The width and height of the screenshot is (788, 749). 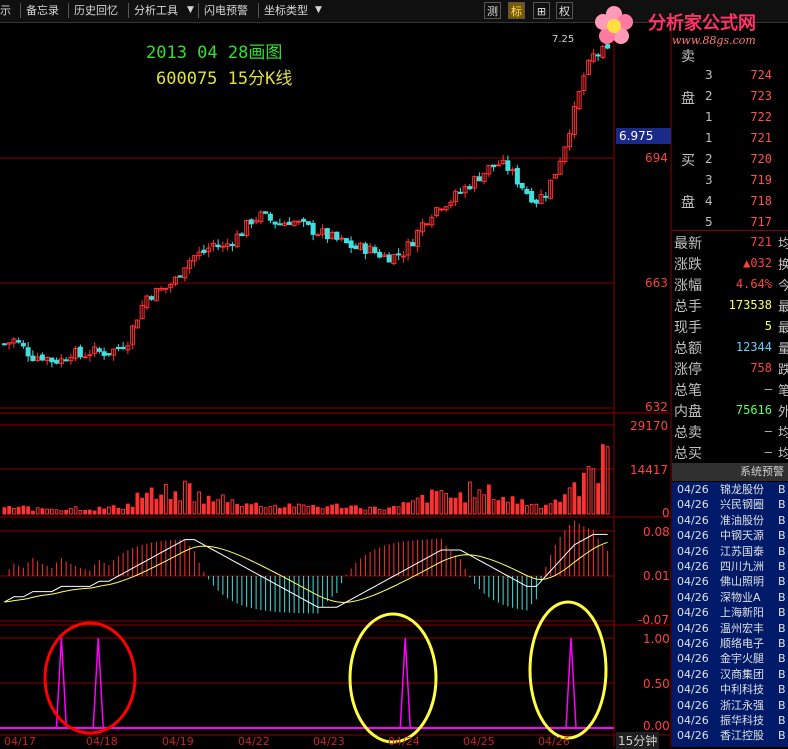 I want to click on yellow-highlight-circle, so click(x=393, y=678).